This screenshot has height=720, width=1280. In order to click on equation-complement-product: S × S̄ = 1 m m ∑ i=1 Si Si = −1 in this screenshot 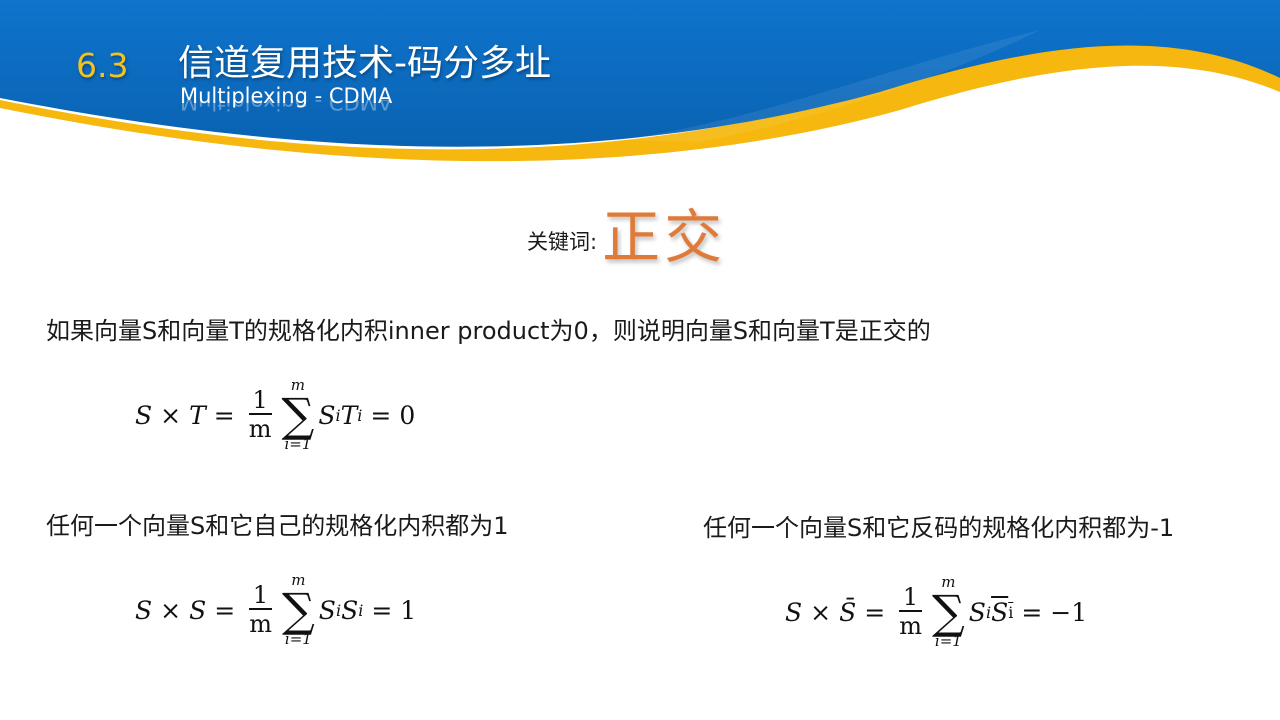, I will do `click(936, 612)`.